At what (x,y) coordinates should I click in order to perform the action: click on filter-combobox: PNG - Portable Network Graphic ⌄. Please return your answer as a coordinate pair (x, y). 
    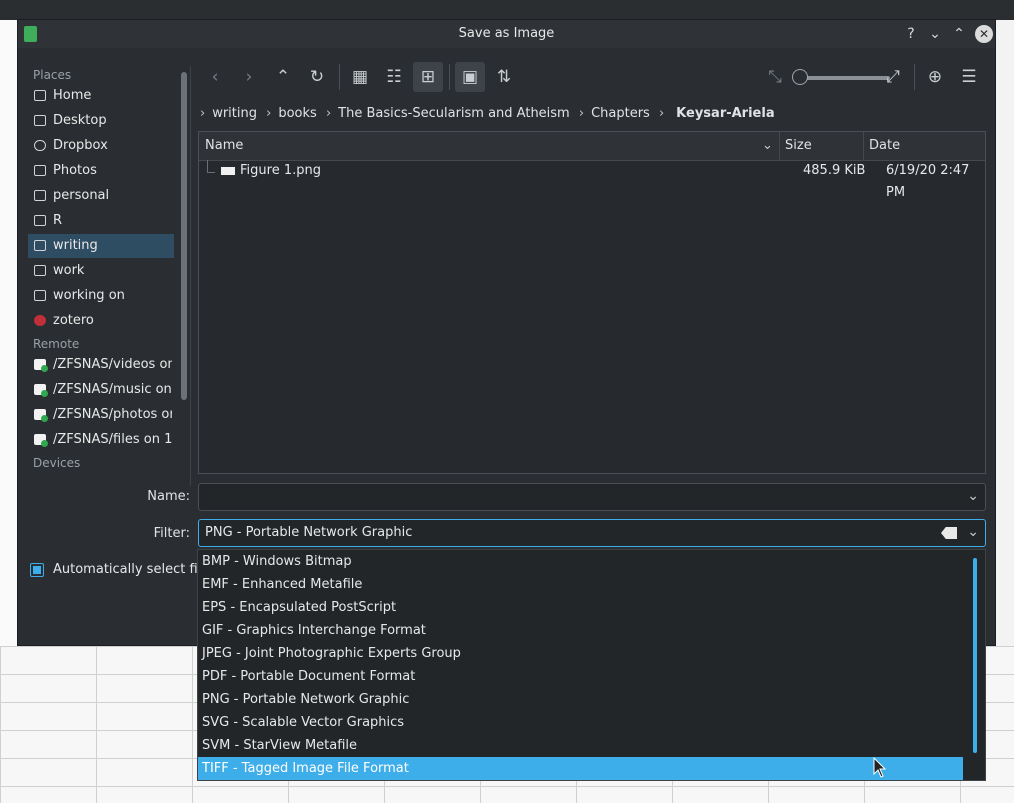
    Looking at the image, I should click on (592, 533).